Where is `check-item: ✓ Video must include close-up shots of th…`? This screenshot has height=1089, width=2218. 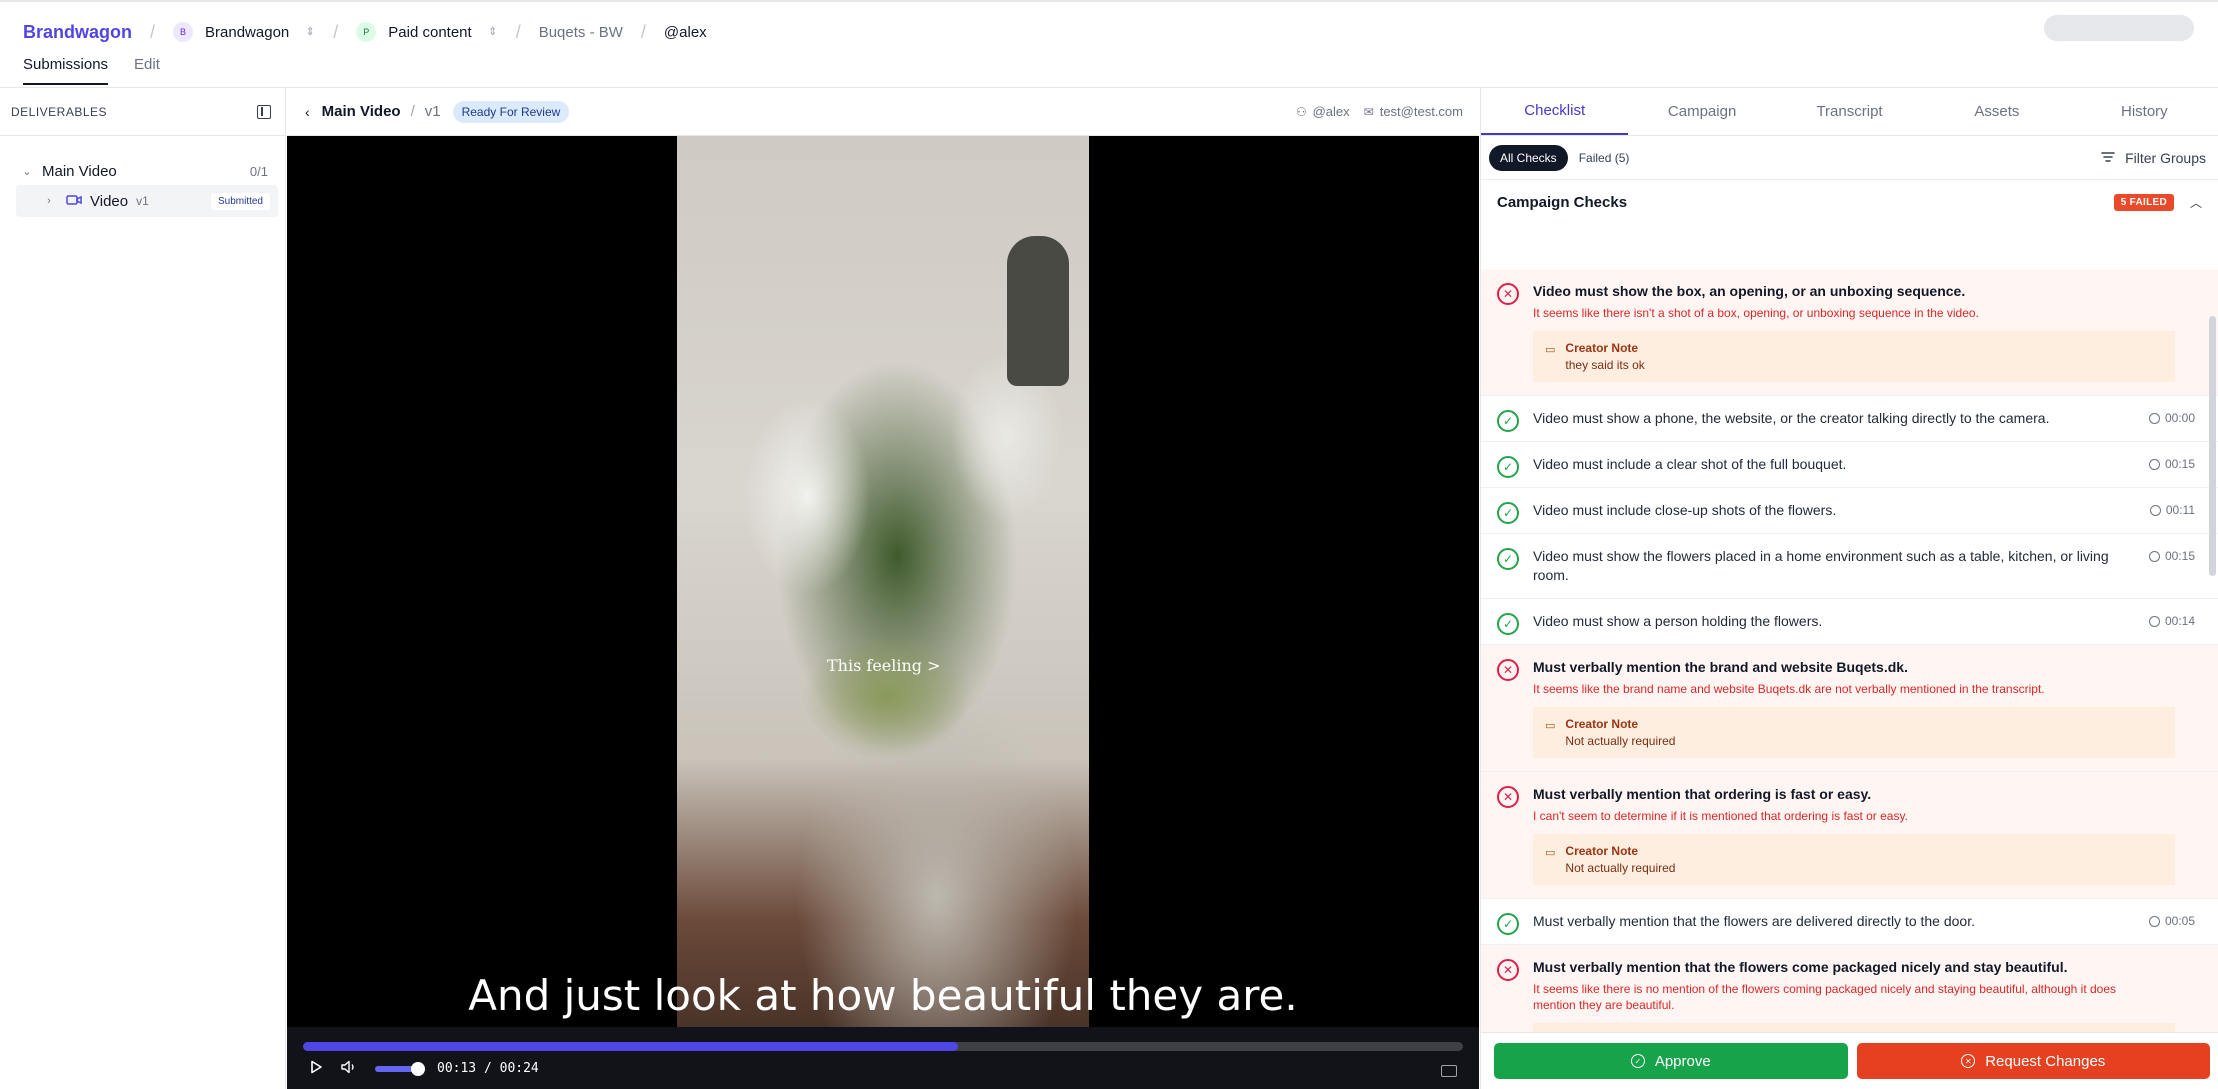
check-item: ✓ Video must include close-up shots of th… is located at coordinates (1849, 511).